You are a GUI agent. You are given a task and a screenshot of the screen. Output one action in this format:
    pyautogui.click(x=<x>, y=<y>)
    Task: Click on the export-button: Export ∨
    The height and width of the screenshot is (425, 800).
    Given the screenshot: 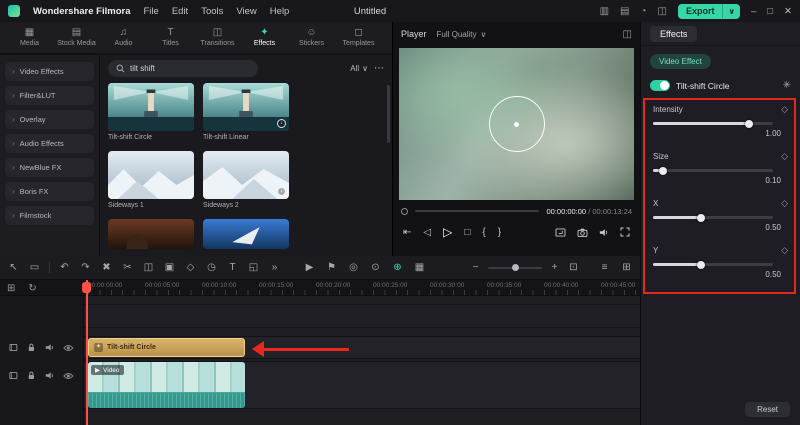 What is the action you would take?
    pyautogui.click(x=708, y=11)
    